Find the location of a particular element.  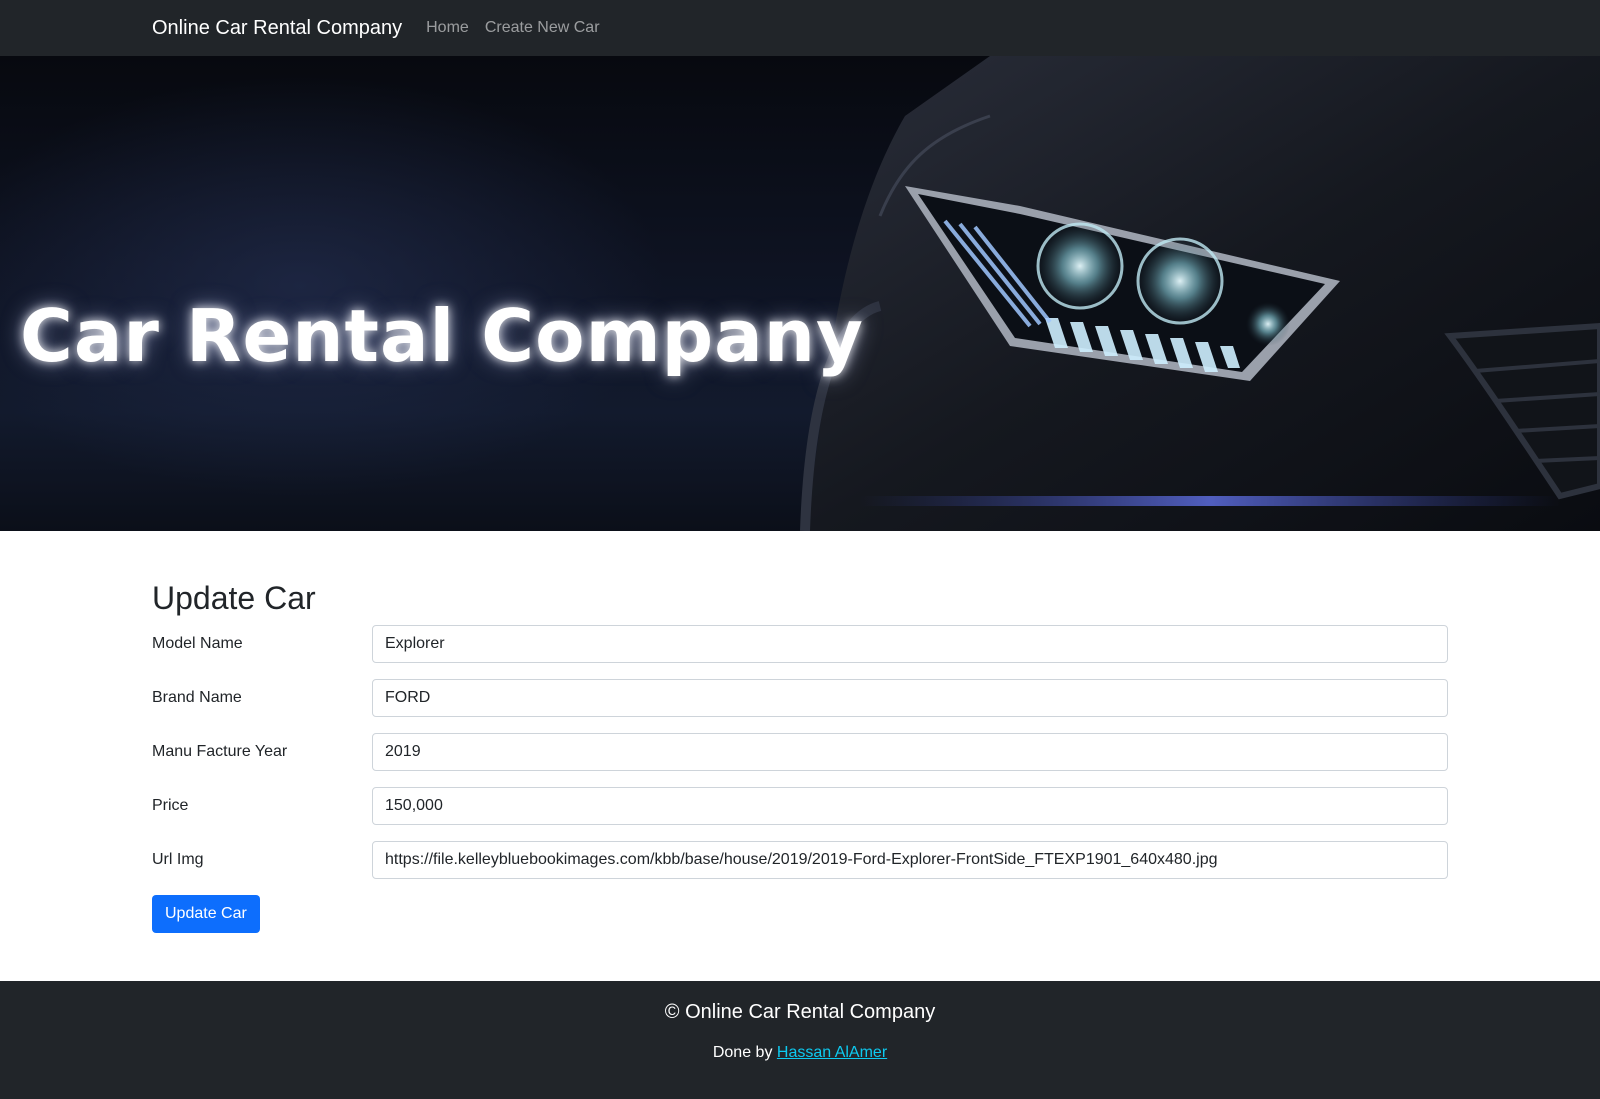

form-row-brand-name: Brand Name is located at coordinates (800, 698).